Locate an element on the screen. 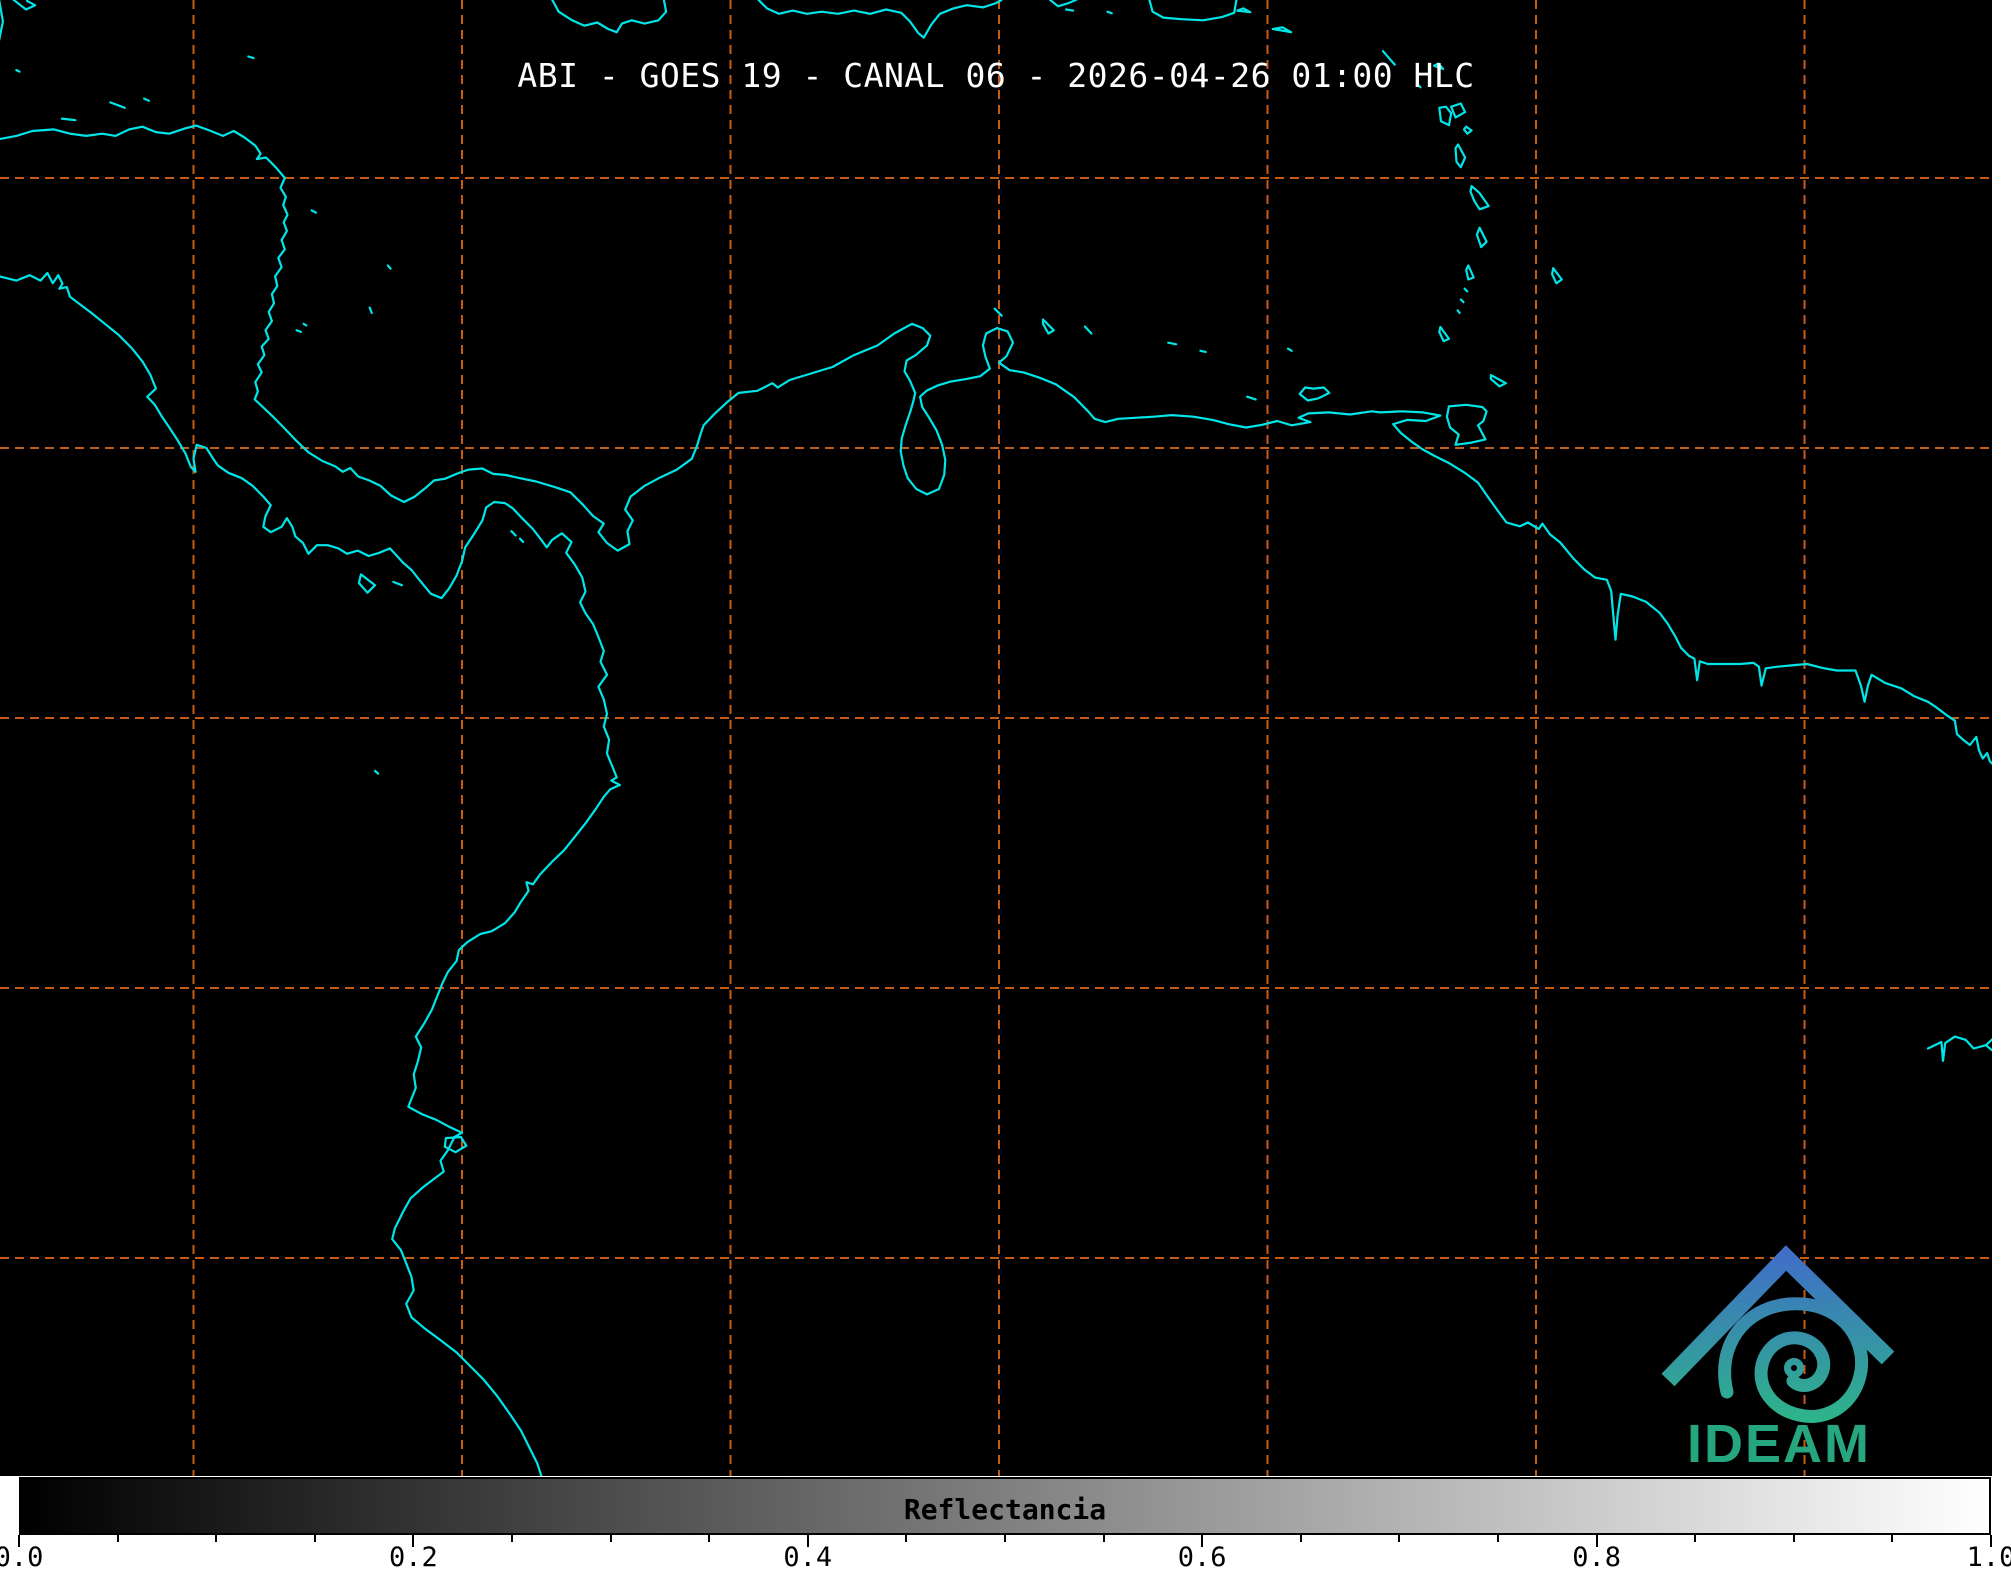  coastline-cebaco is located at coordinates (397, 583).